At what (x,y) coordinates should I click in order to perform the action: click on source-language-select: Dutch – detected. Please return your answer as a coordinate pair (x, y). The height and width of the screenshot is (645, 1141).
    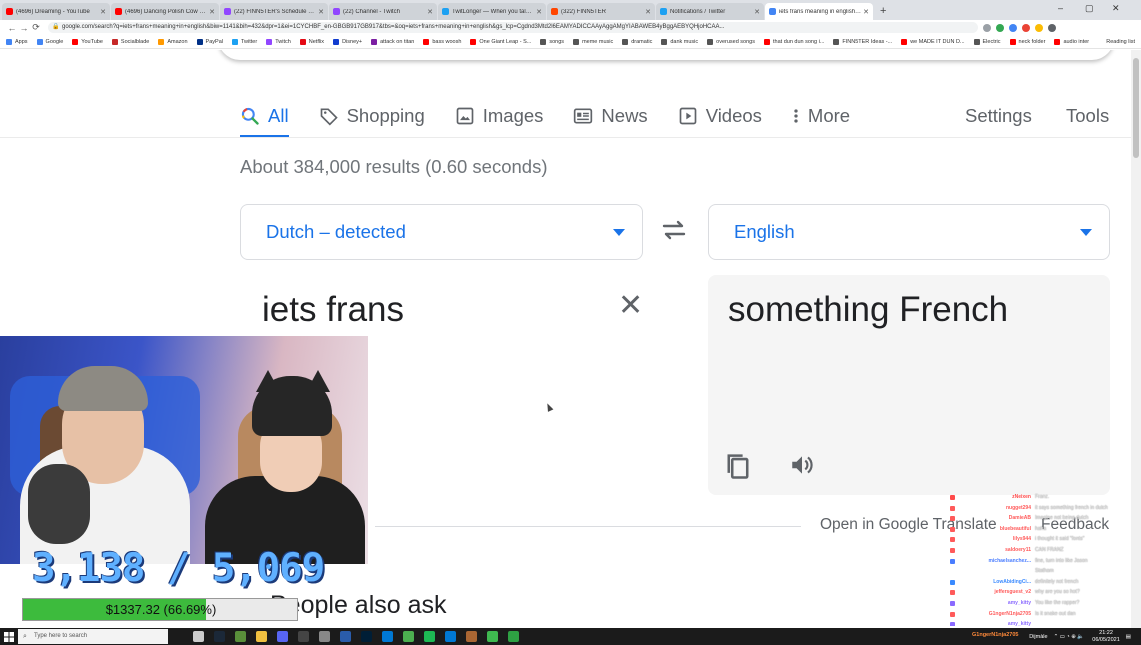
    Looking at the image, I should click on (441, 232).